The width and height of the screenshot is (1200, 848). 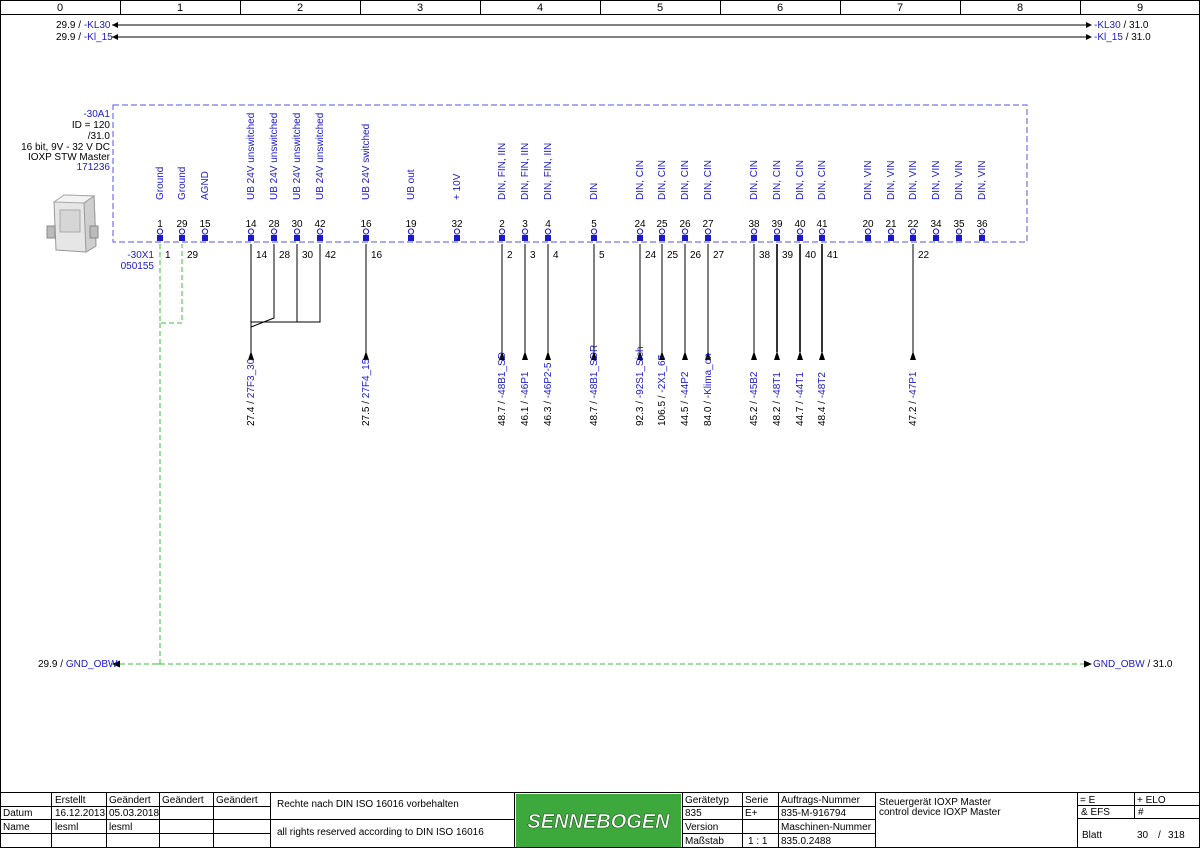 I want to click on pin-35: DIN, VIN 35, so click(x=959, y=201).